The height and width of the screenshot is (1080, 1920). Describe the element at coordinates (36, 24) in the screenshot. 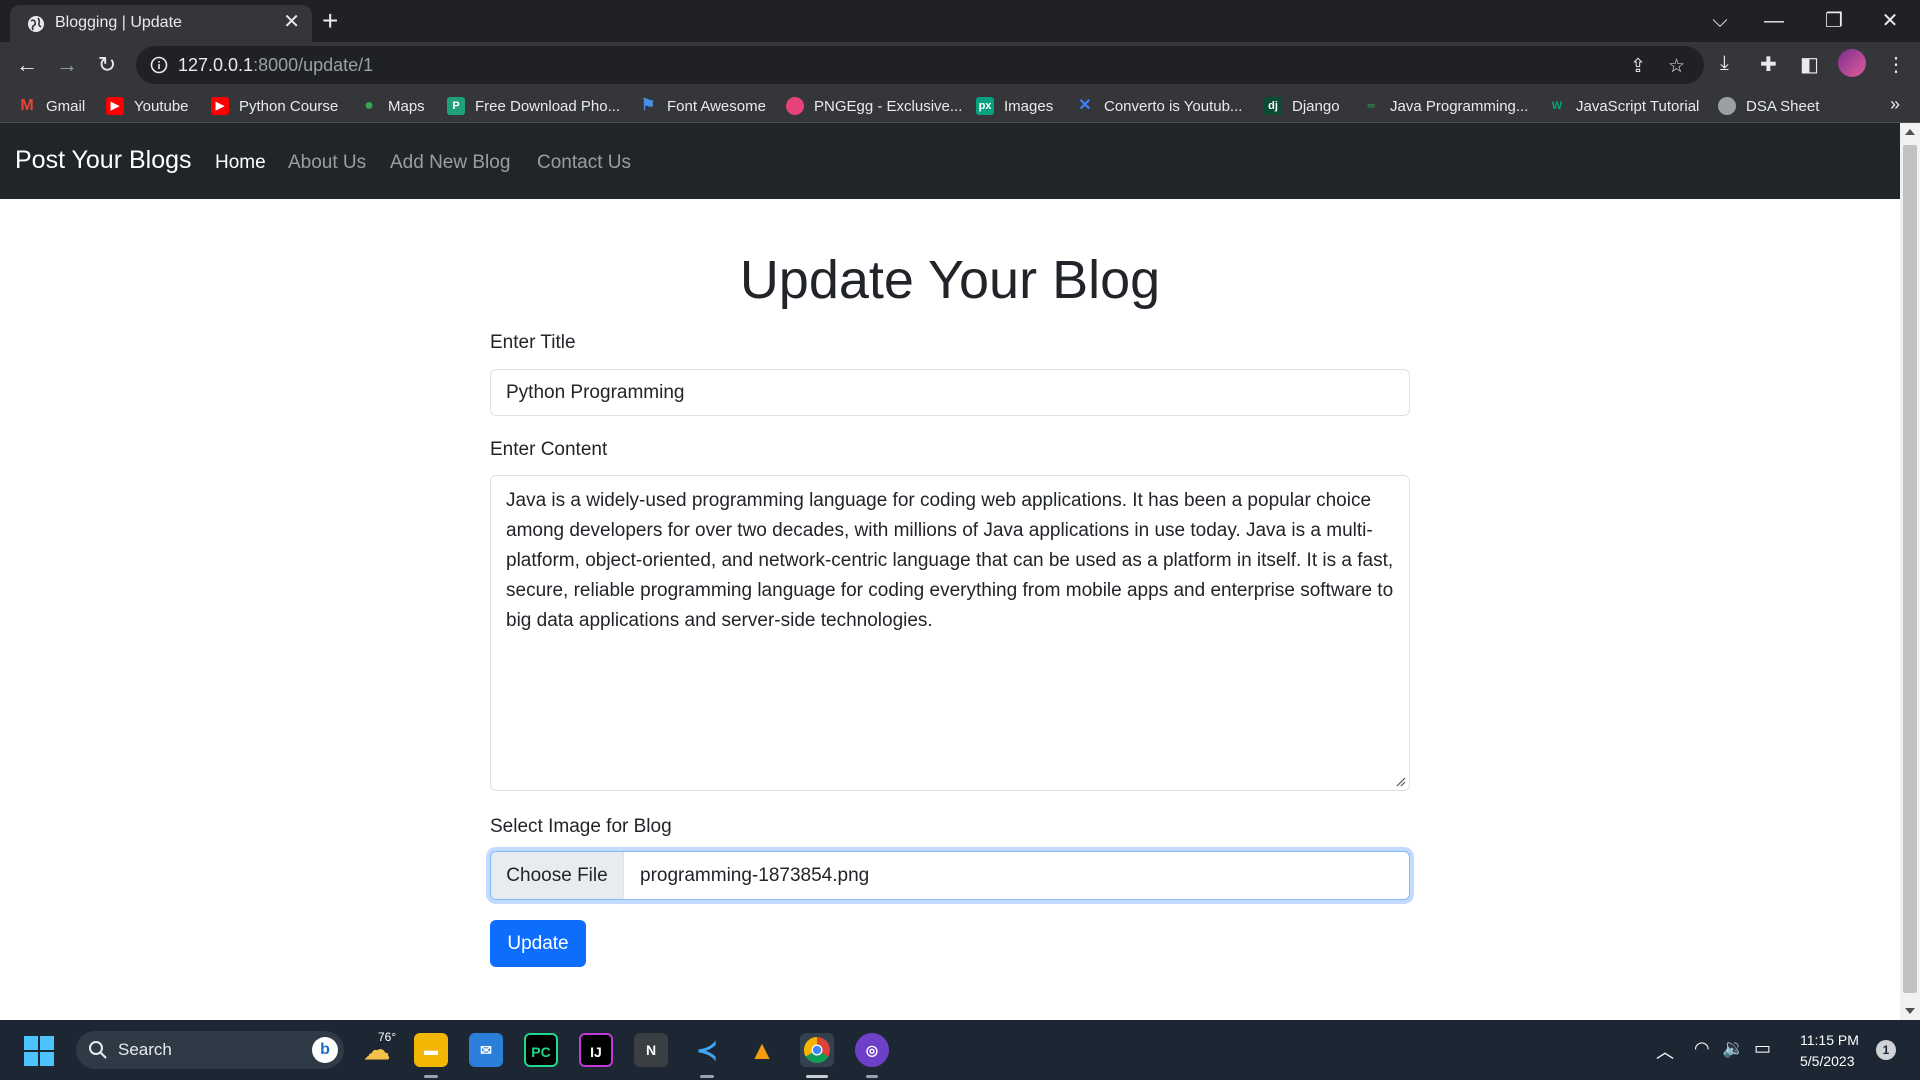

I see `globe-icon` at that location.